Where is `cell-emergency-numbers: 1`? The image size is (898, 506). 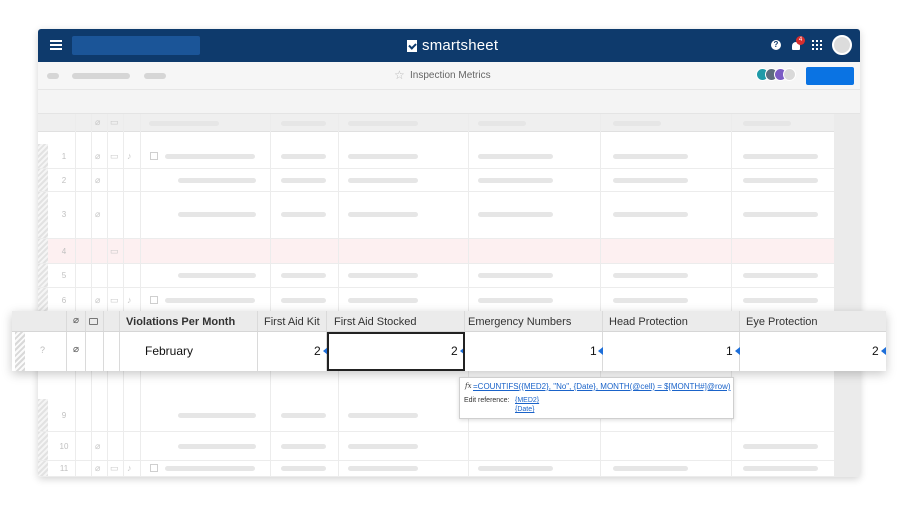
cell-emergency-numbers: 1 is located at coordinates (593, 351).